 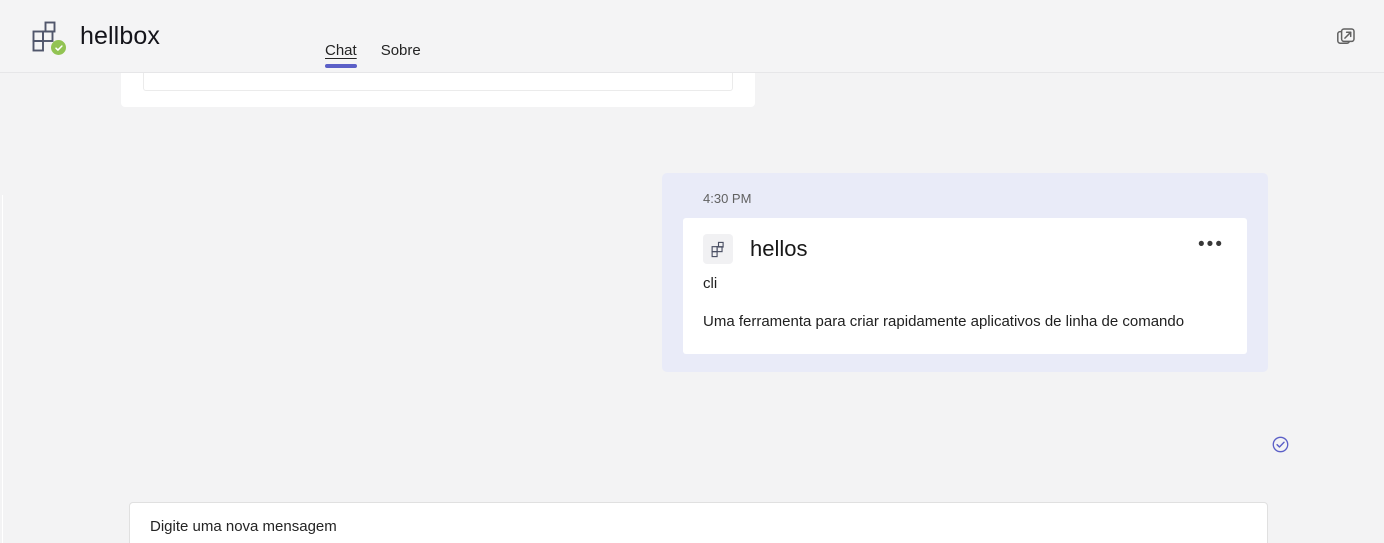 What do you see at coordinates (727, 198) in the screenshot?
I see `message-timestamp: 4:30 PM` at bounding box center [727, 198].